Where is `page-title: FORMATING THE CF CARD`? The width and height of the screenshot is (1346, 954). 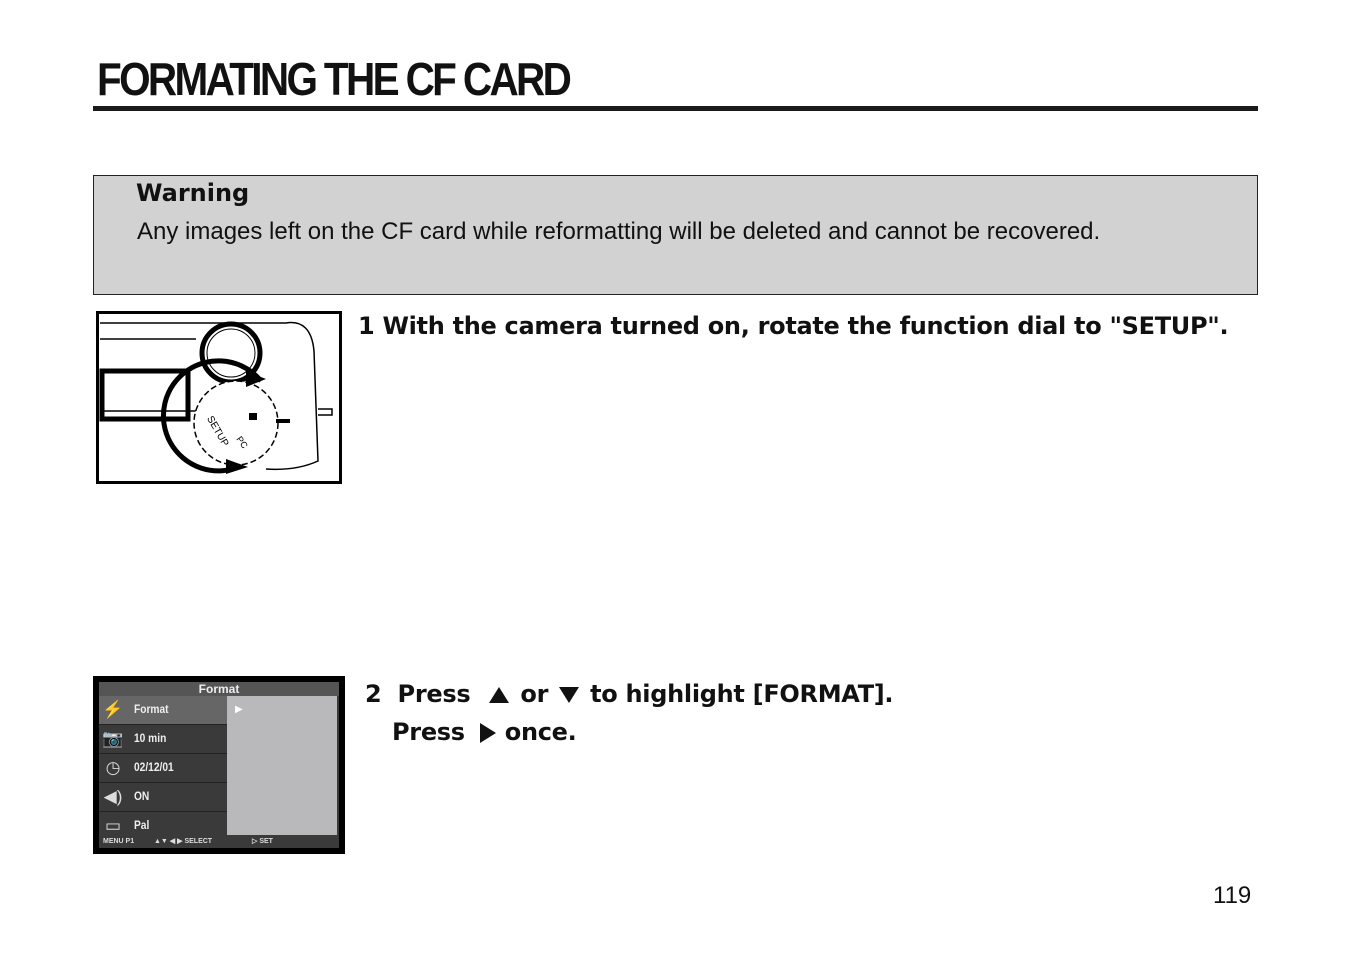
page-title: FORMATING THE CF CARD is located at coordinates (334, 79).